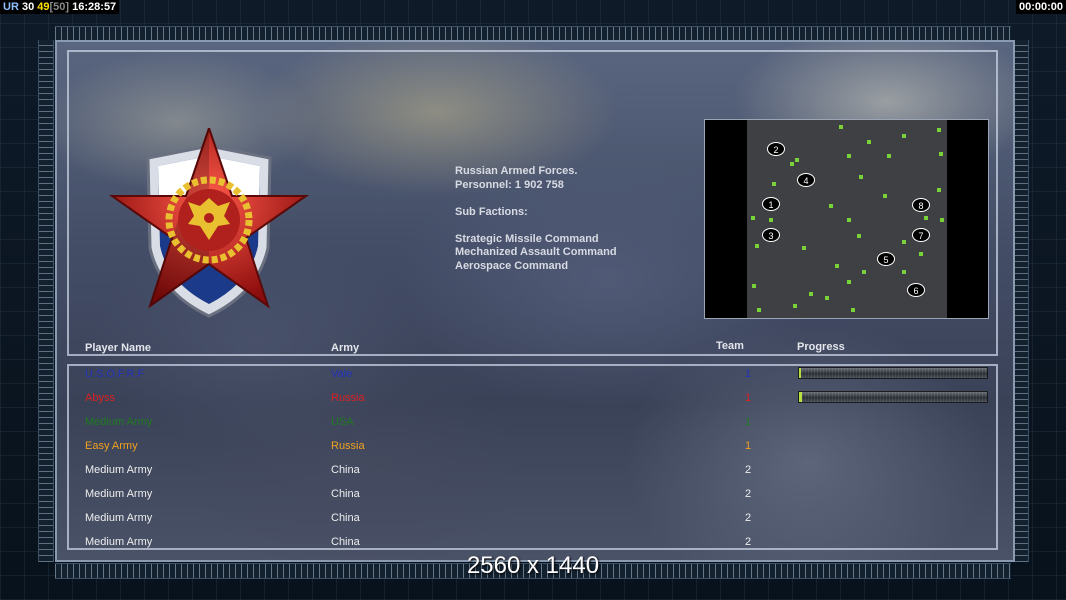 The height and width of the screenshot is (600, 1066). I want to click on status-value-2: 49, so click(43, 7).